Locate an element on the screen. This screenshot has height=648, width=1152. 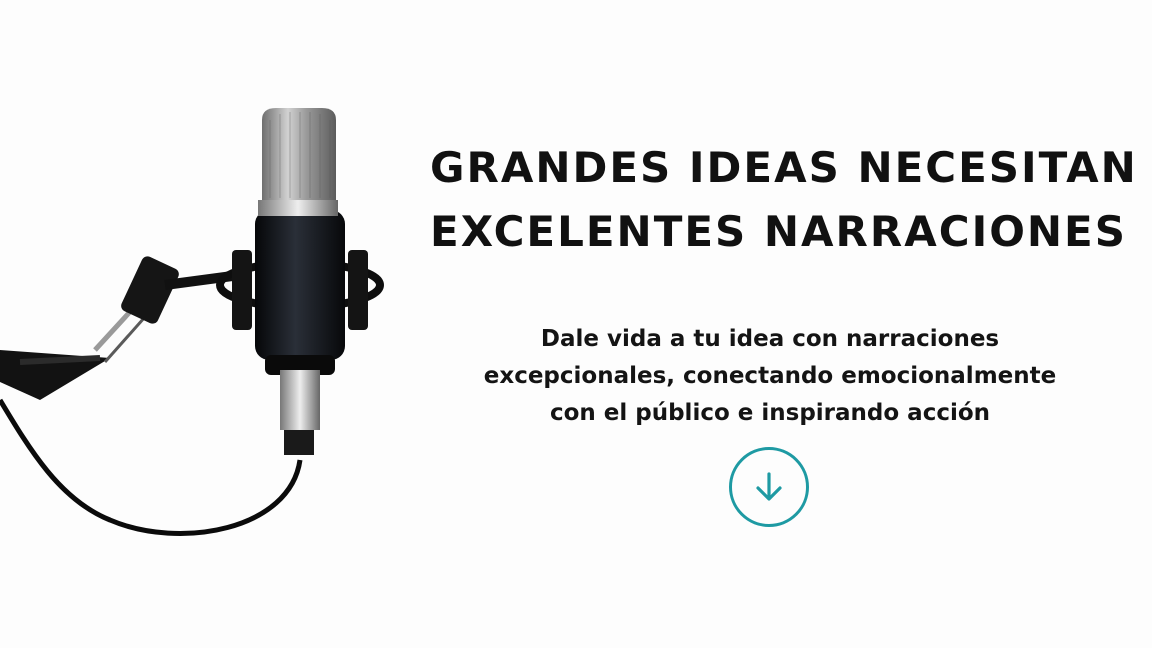
arrow-down-icon is located at coordinates (769, 486).